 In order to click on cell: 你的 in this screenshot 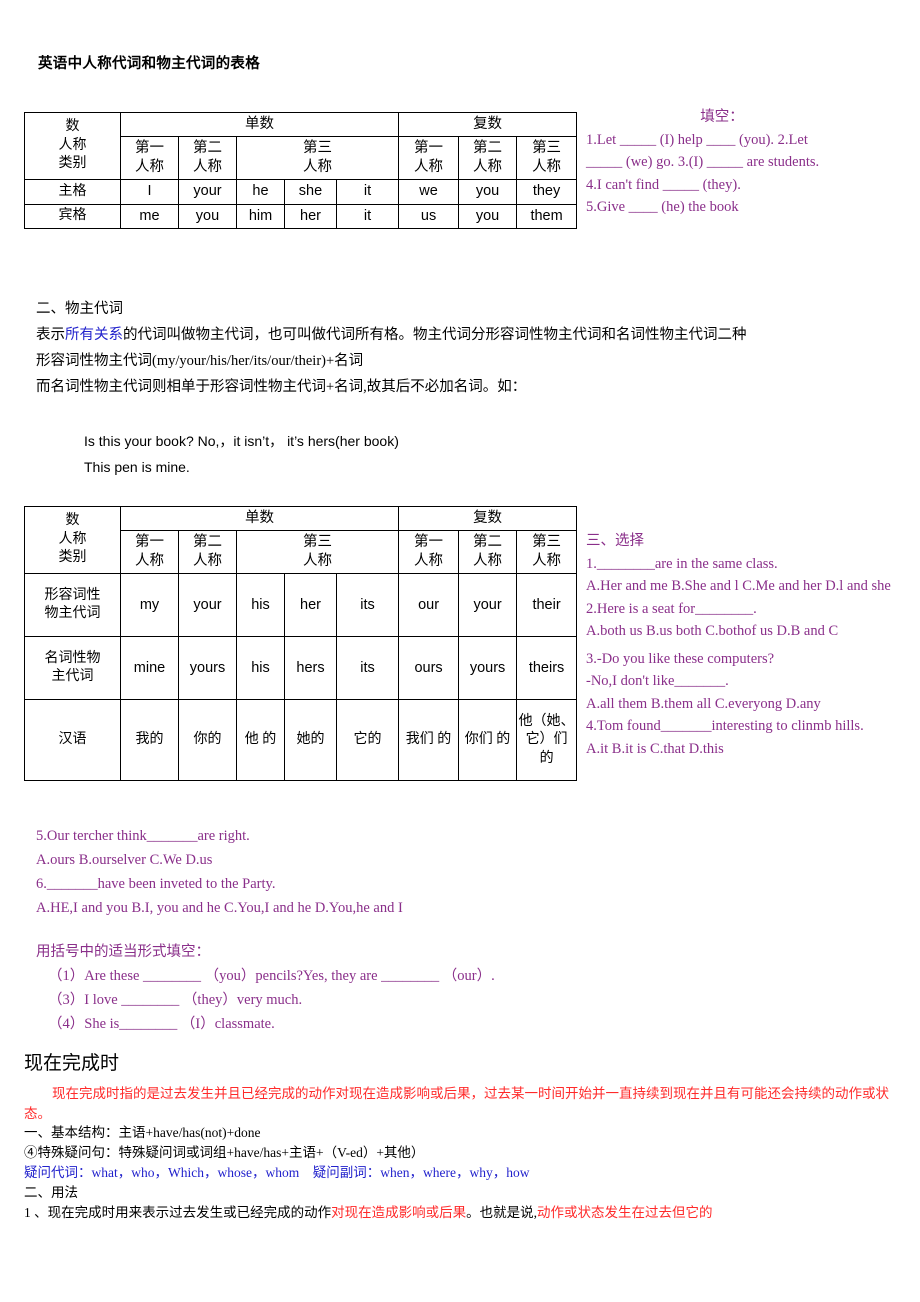, I will do `click(207, 740)`.